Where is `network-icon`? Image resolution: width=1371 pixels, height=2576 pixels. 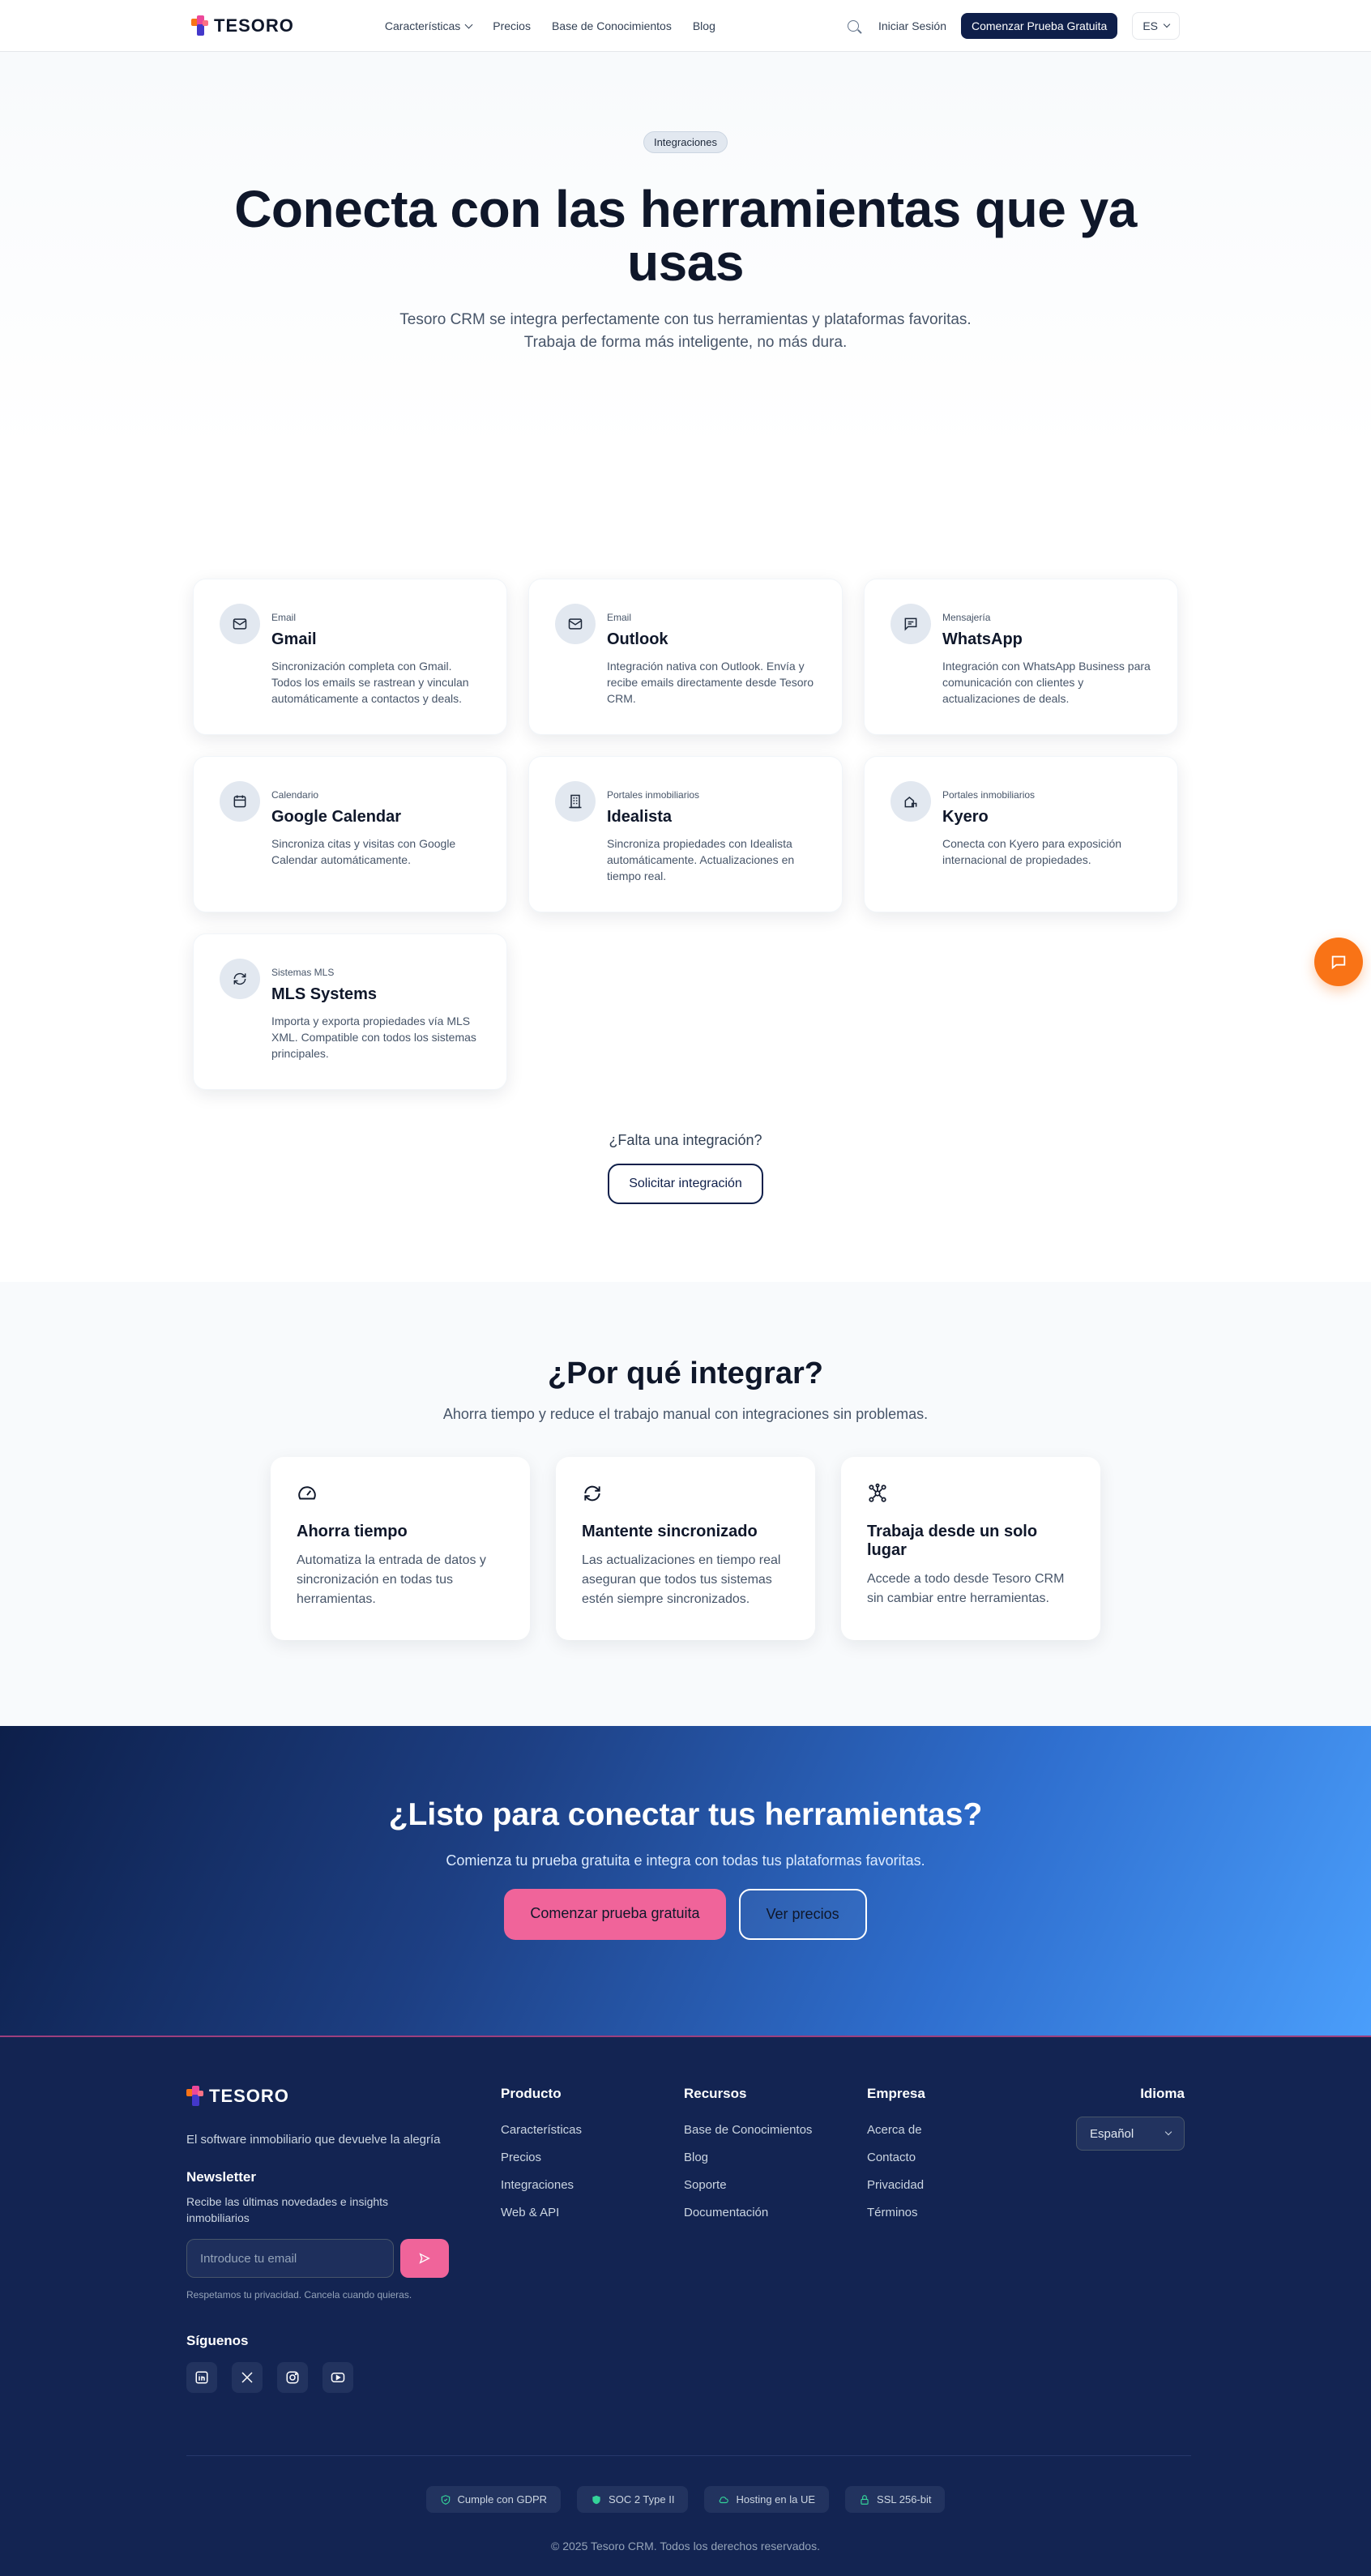 network-icon is located at coordinates (970, 1495).